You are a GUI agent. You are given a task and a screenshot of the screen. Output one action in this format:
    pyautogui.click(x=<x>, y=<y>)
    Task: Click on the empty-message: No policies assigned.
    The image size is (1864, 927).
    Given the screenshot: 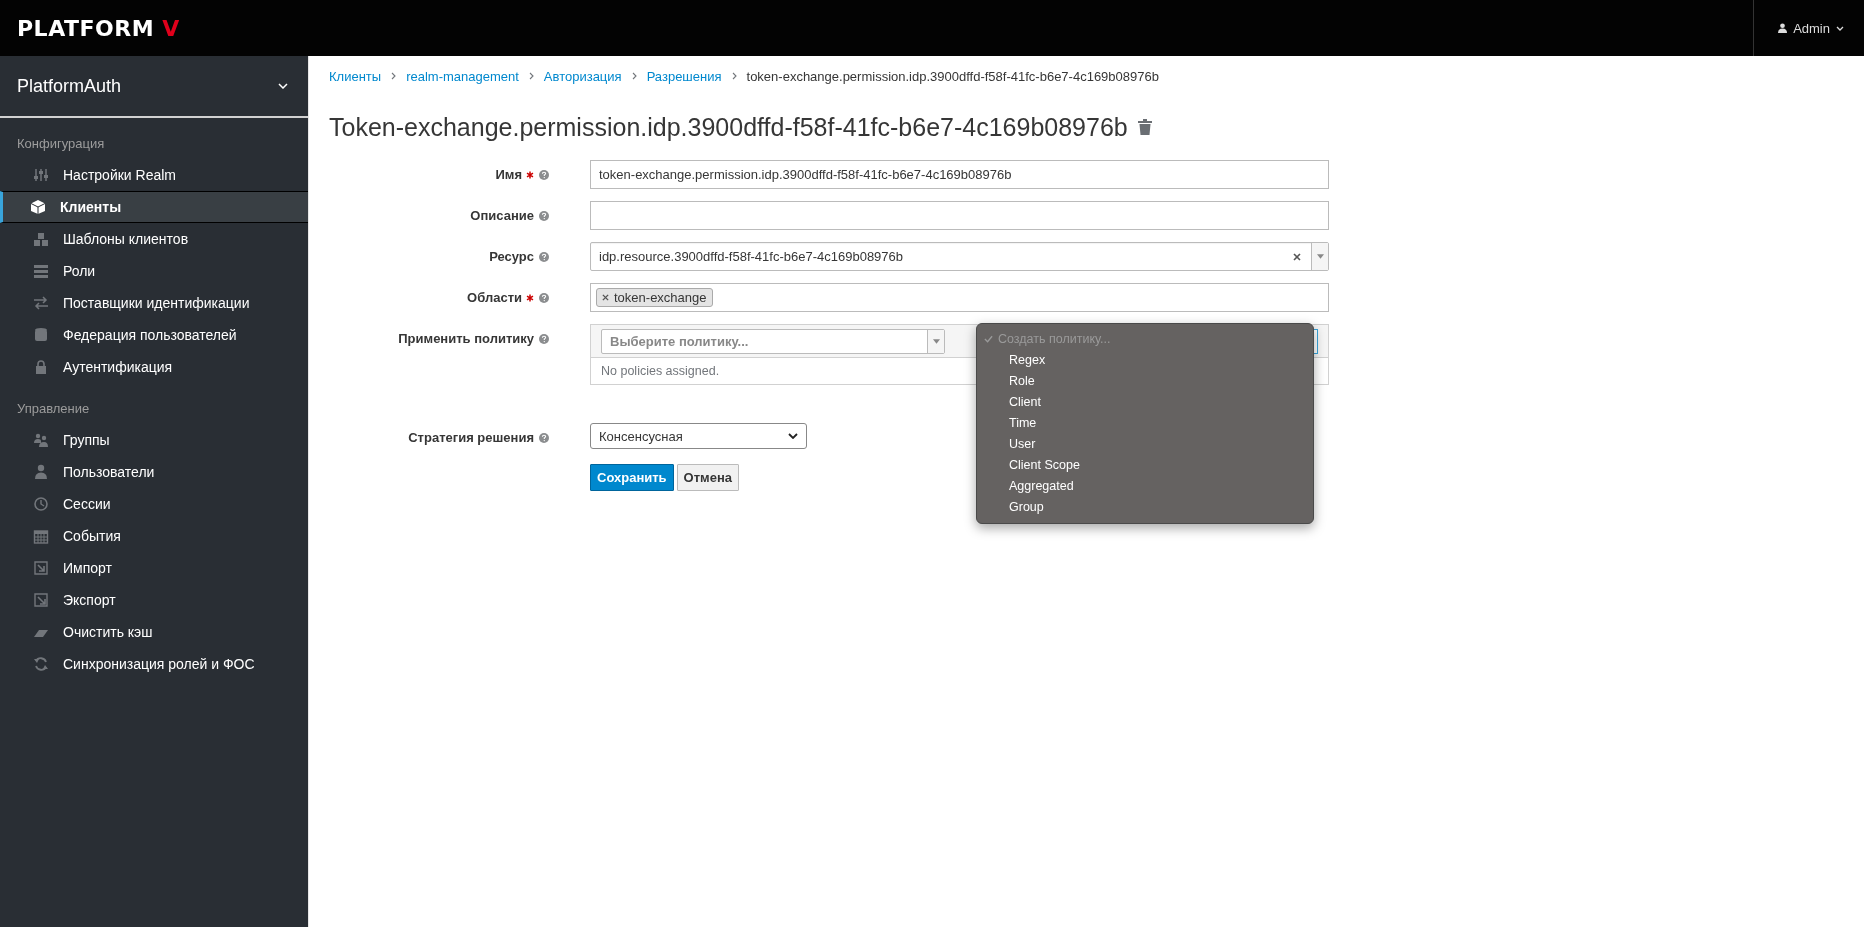 What is the action you would take?
    pyautogui.click(x=660, y=371)
    